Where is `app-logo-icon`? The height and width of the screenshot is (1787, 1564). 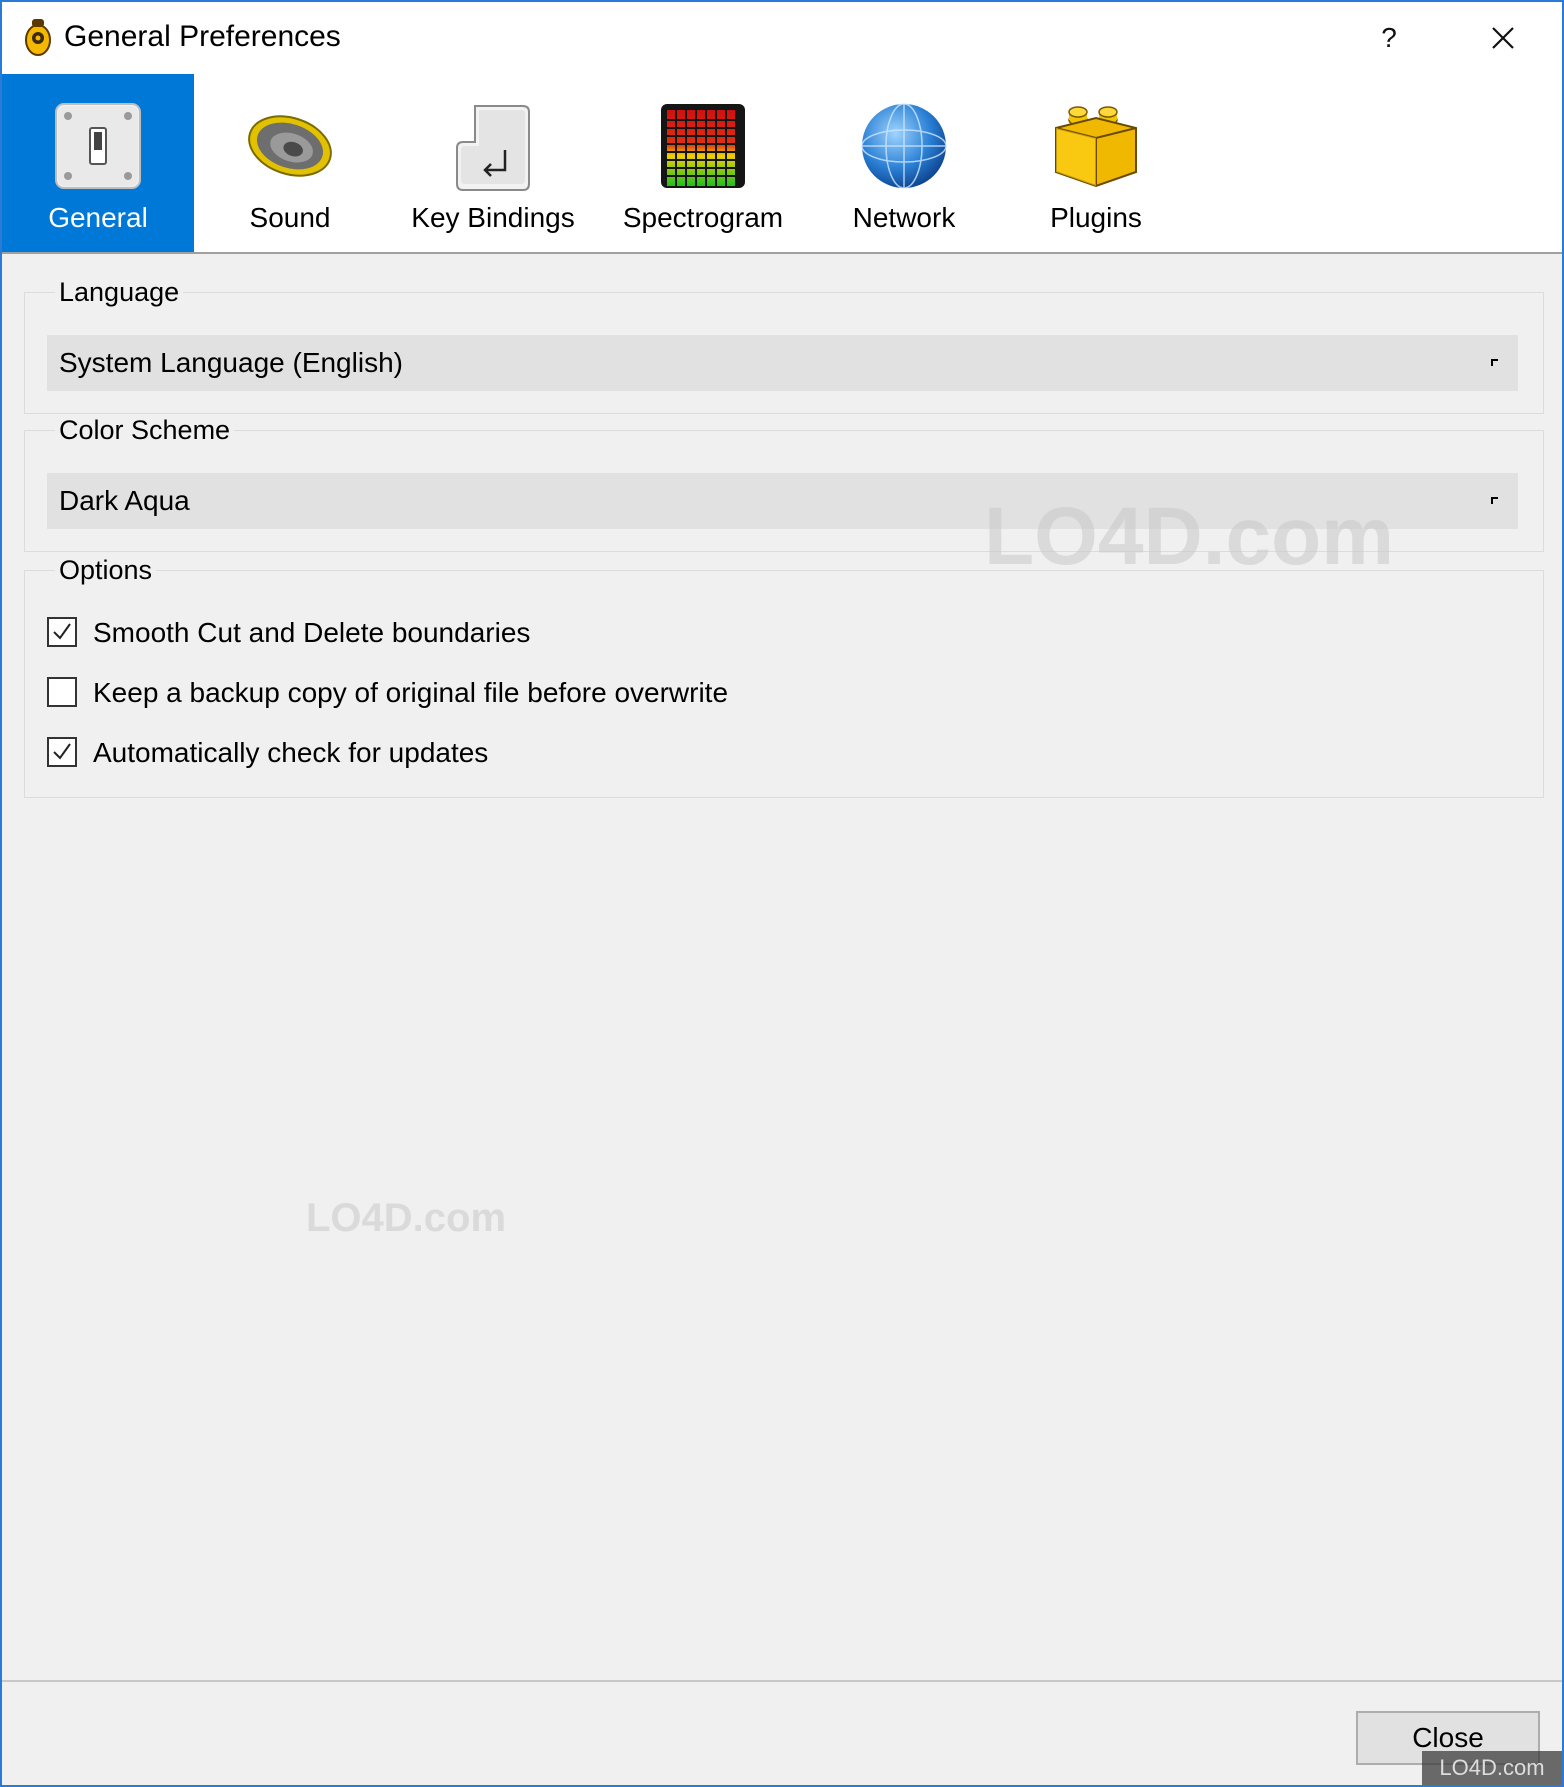
app-logo-icon is located at coordinates (38, 37).